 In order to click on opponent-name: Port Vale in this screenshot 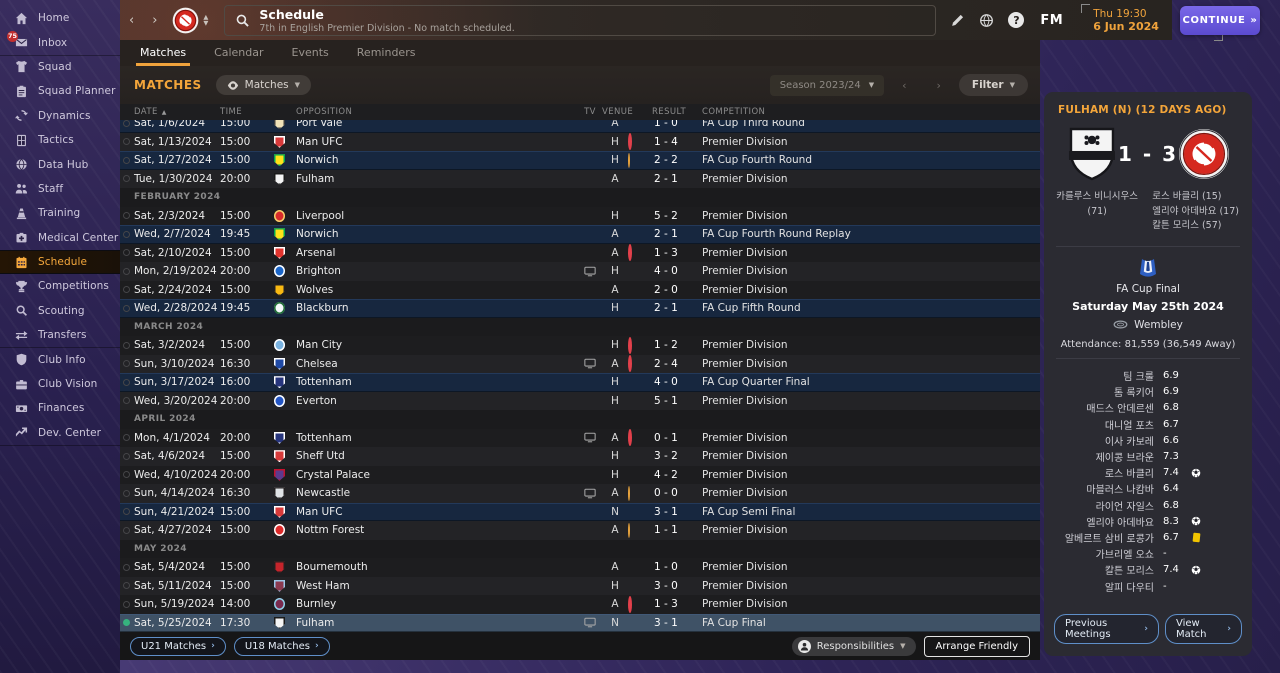, I will do `click(437, 124)`.